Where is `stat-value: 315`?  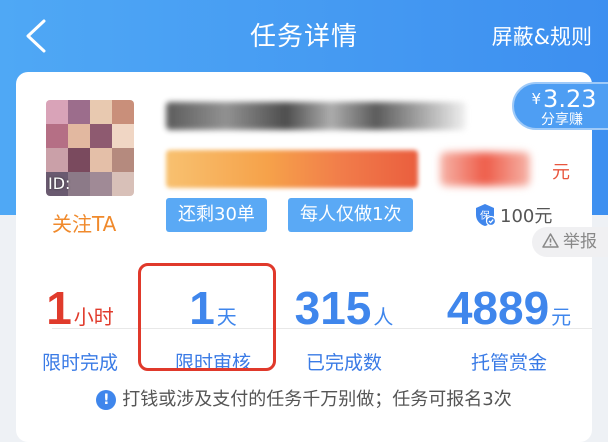 stat-value: 315 is located at coordinates (333, 308).